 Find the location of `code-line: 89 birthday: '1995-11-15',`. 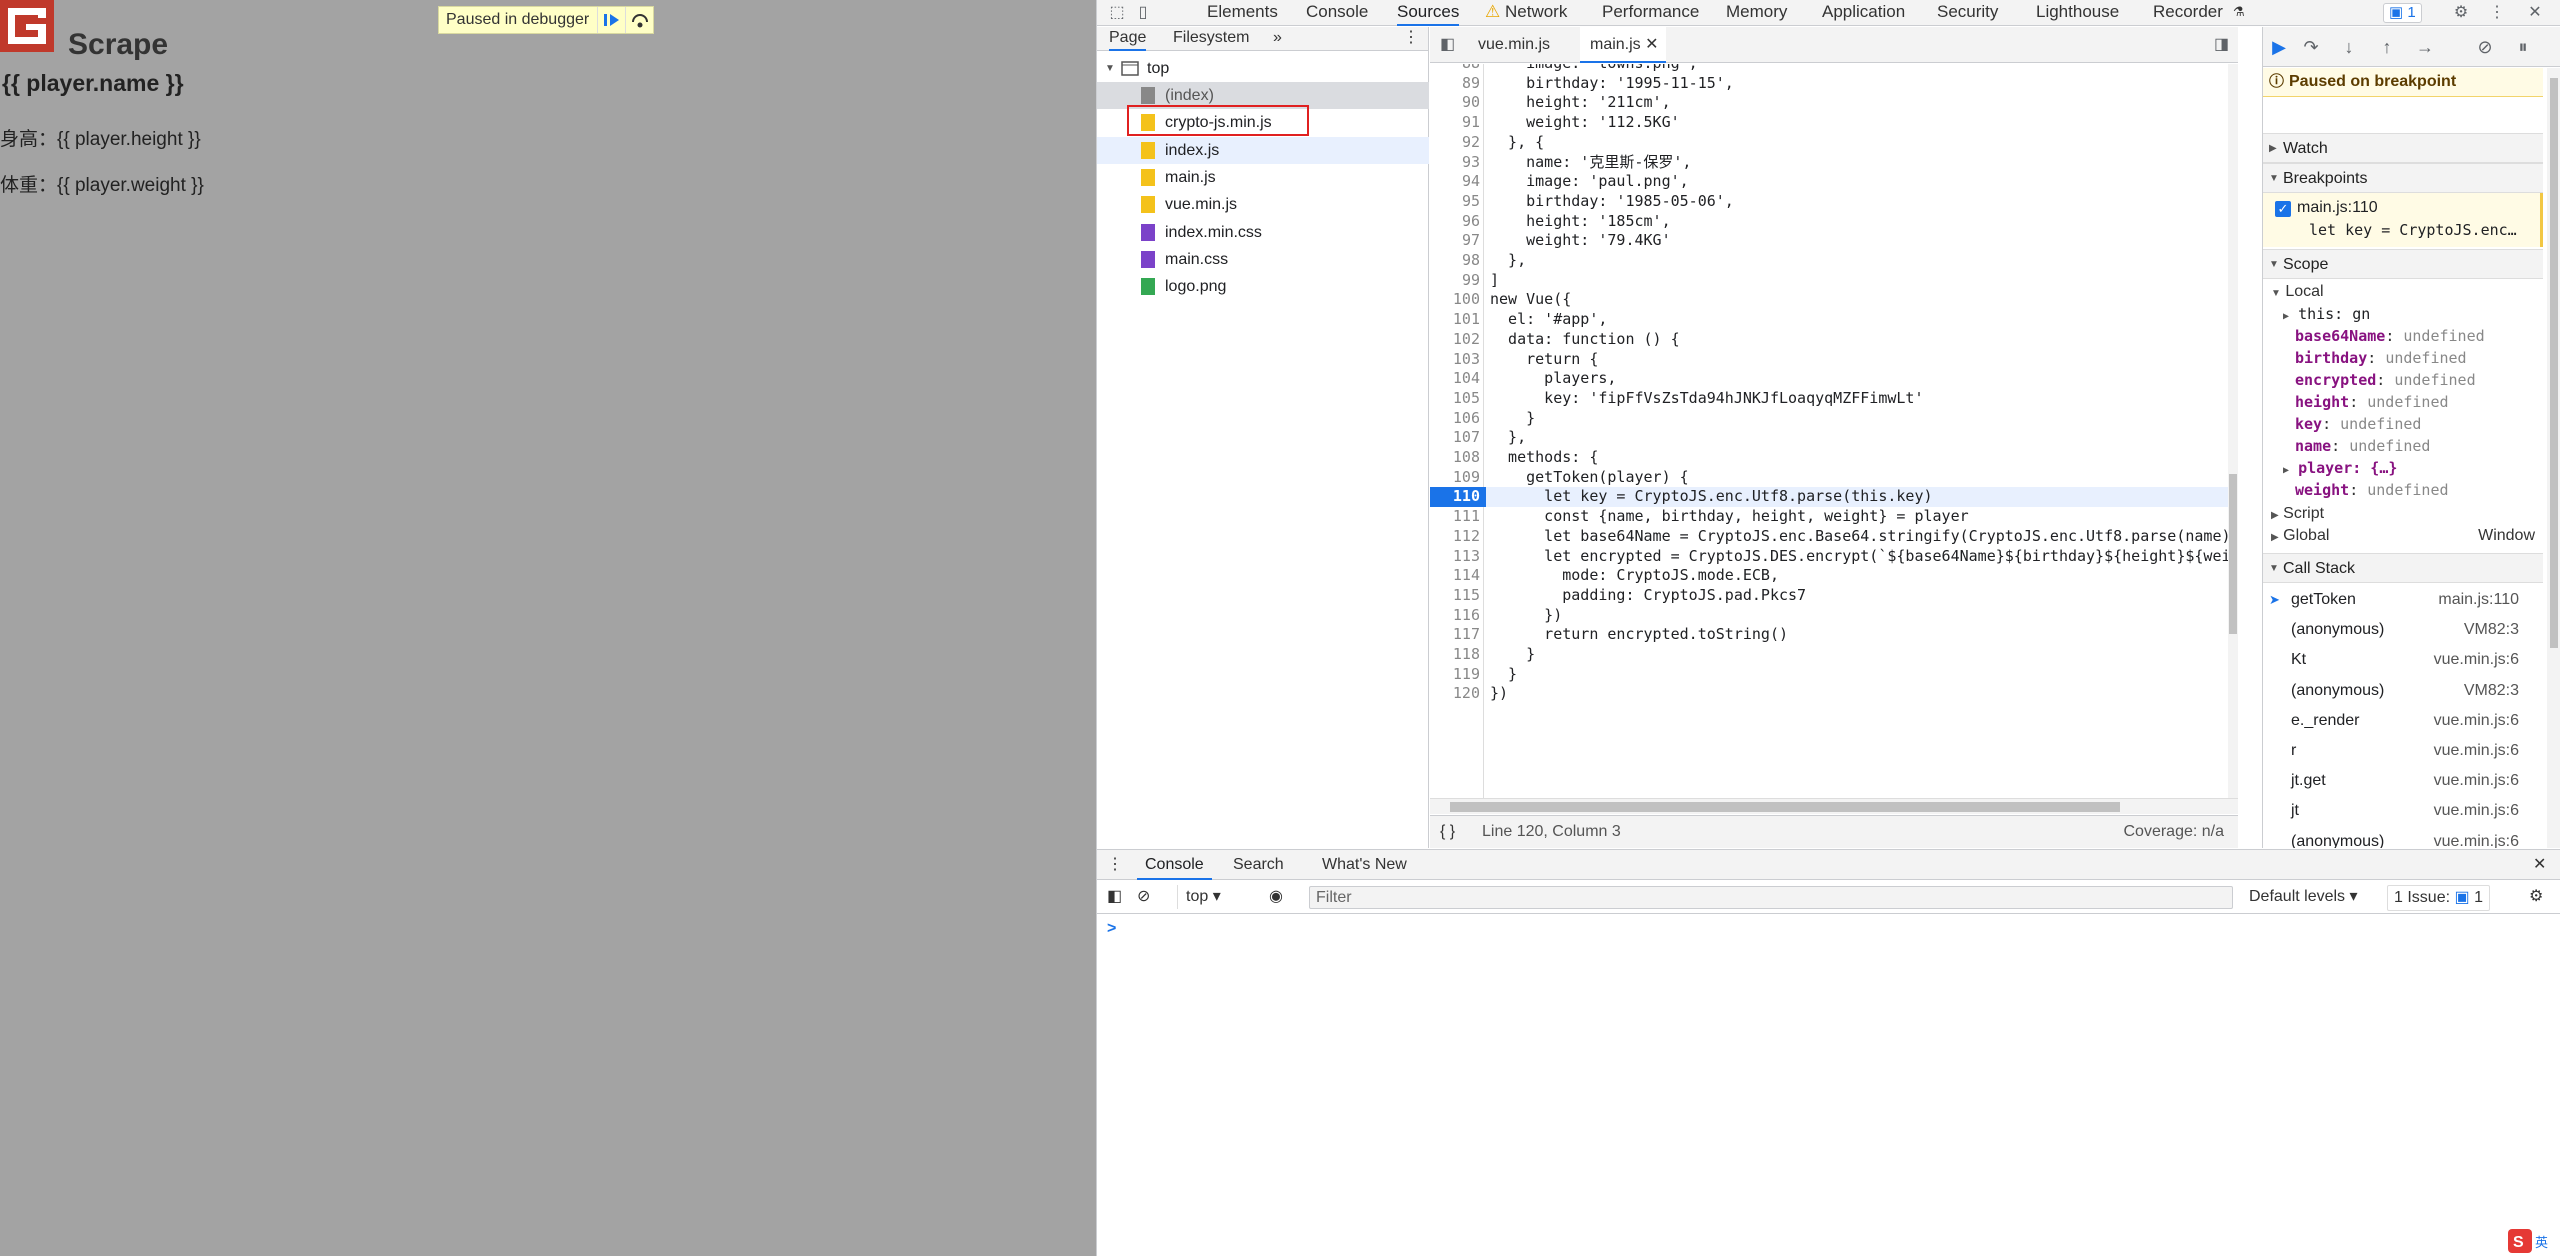

code-line: 89 birthday: '1995-11-15', is located at coordinates (1834, 84).